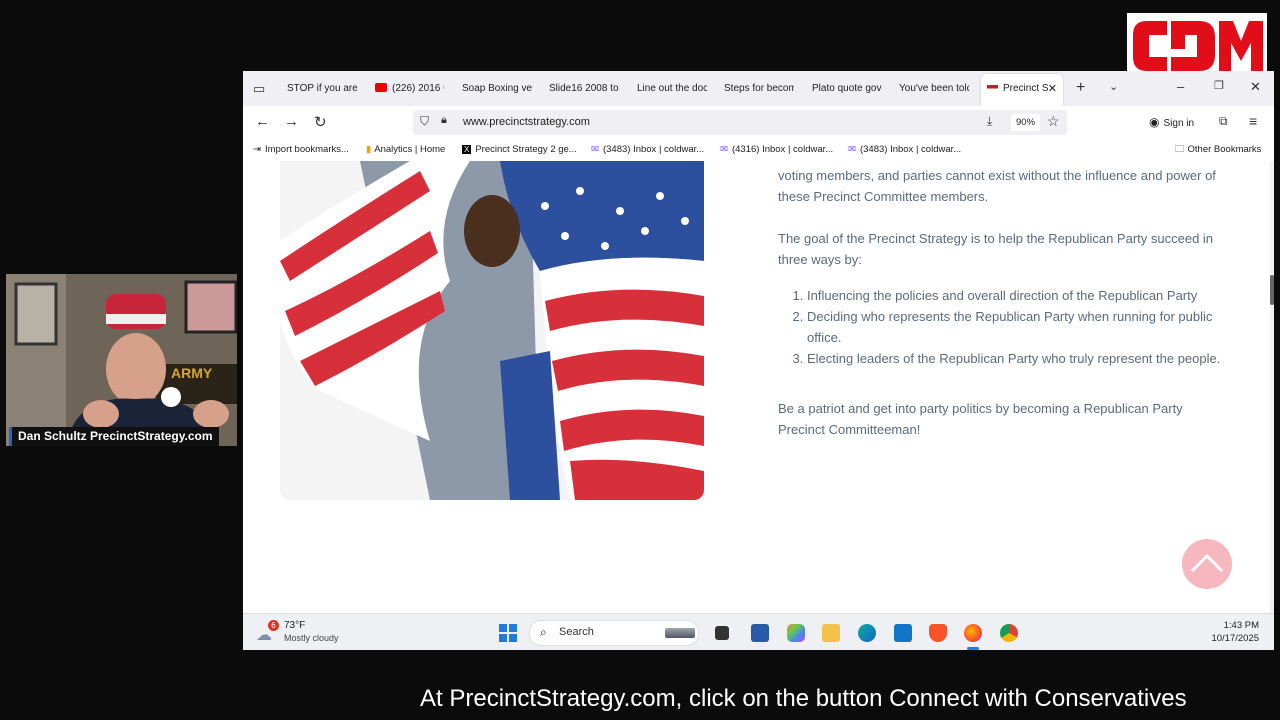 Image resolution: width=1280 pixels, height=720 pixels. I want to click on tab-1: STOP if you are, so click(322, 88).